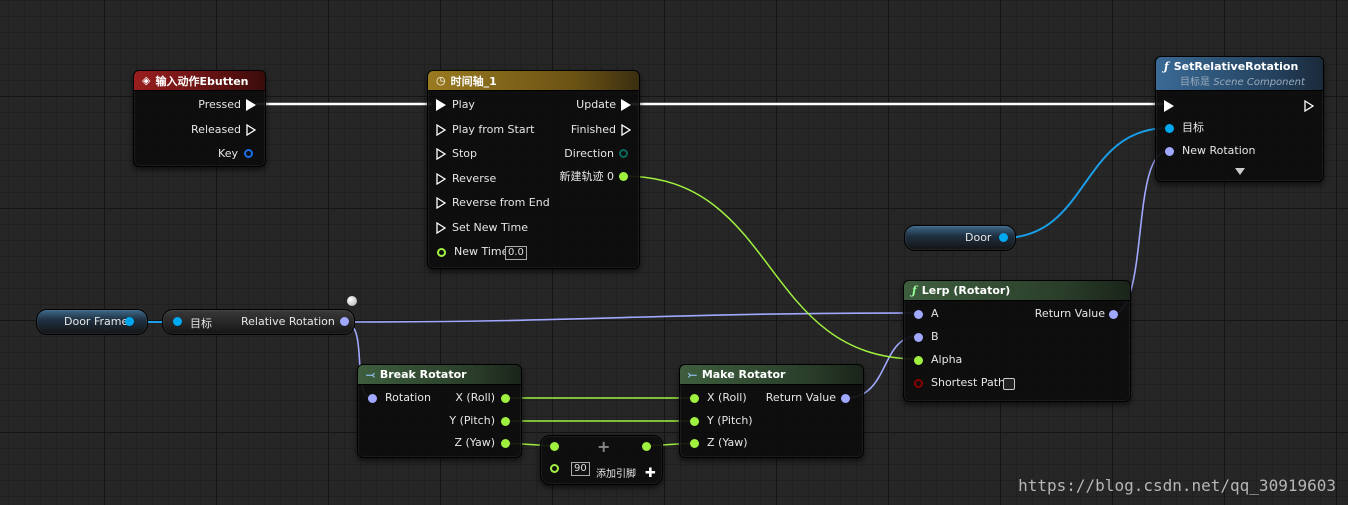 This screenshot has width=1348, height=505. I want to click on shortest-path-bool-pin, so click(918, 383).